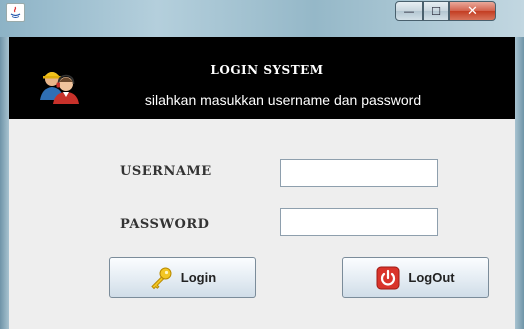 This screenshot has width=524, height=329. I want to click on window-frame-left, so click(4, 183).